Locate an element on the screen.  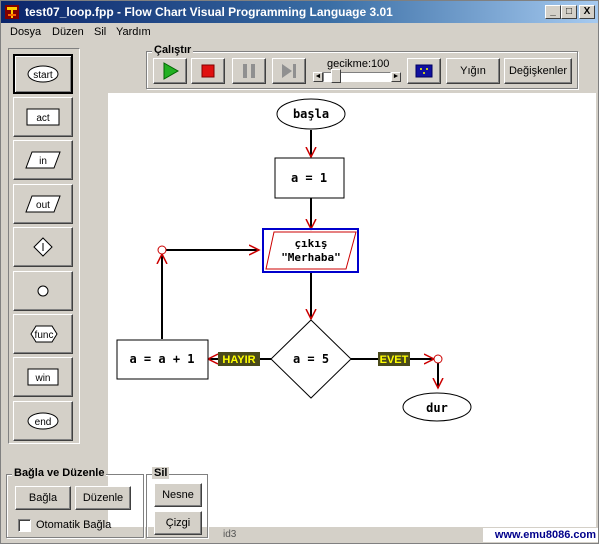
delete-panel-label: Sil is located at coordinates (161, 473).